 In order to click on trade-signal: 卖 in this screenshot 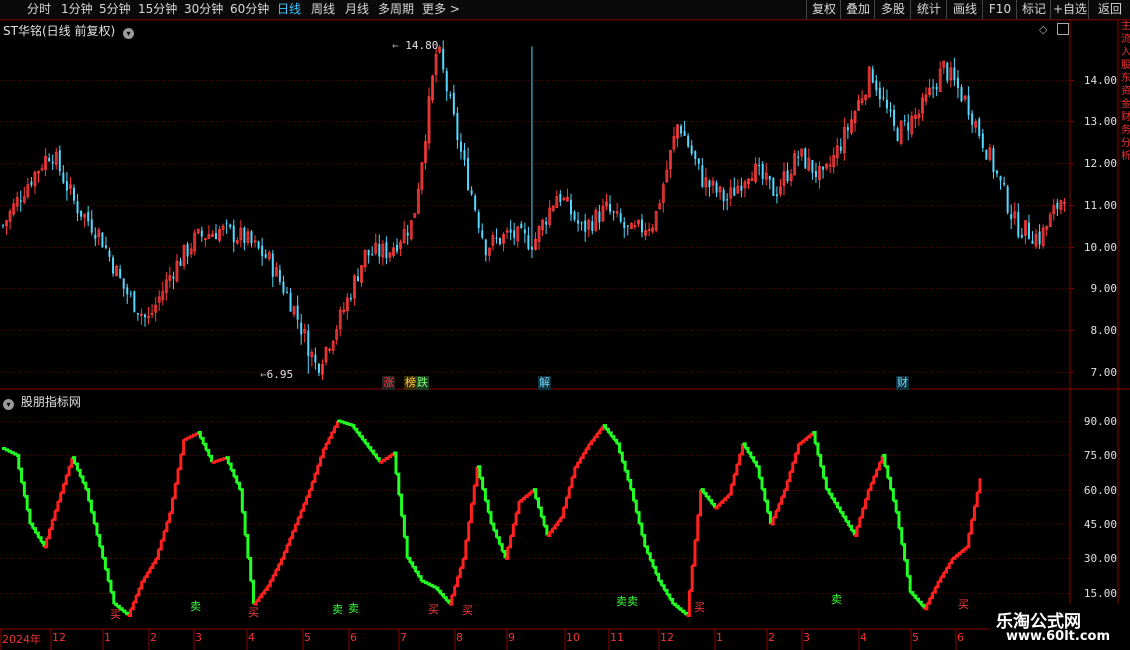, I will do `click(195, 606)`.